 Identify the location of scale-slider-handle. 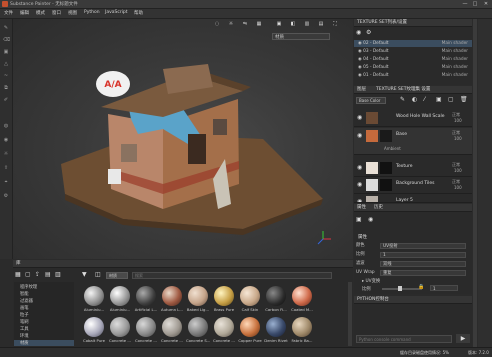
(400, 288).